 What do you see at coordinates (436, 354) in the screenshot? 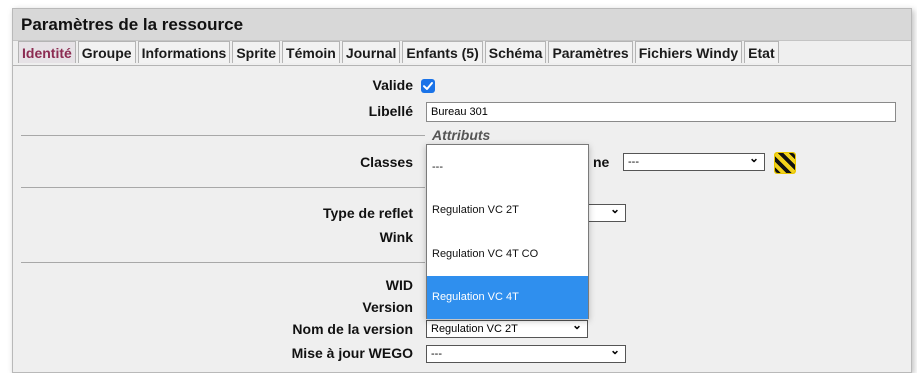
I see `mise-a-jour-value: ---` at bounding box center [436, 354].